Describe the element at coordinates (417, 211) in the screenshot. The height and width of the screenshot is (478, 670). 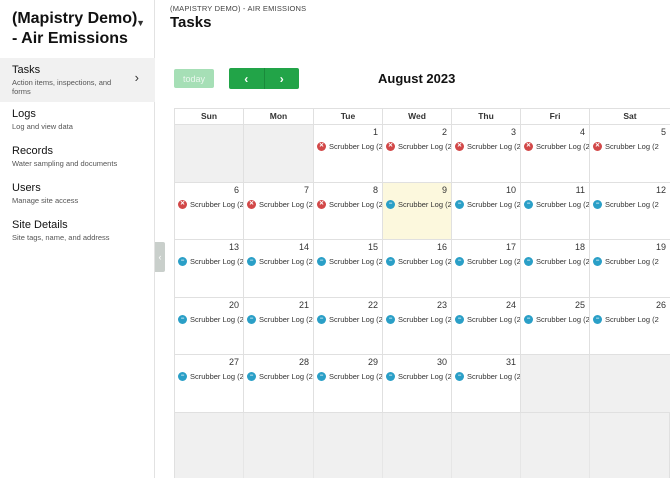
I see `calendar-day-cell-today: 9 − Scrubber Log (2` at that location.